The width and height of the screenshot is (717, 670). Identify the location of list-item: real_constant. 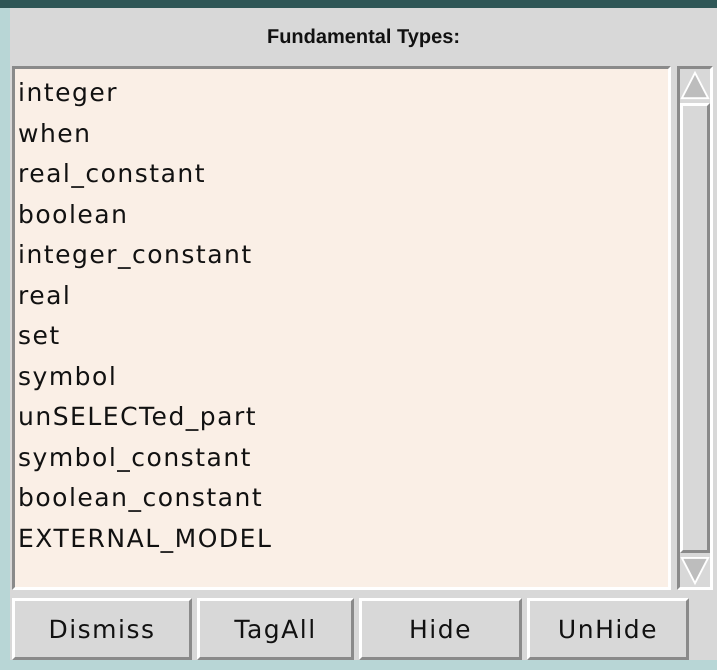
(343, 174).